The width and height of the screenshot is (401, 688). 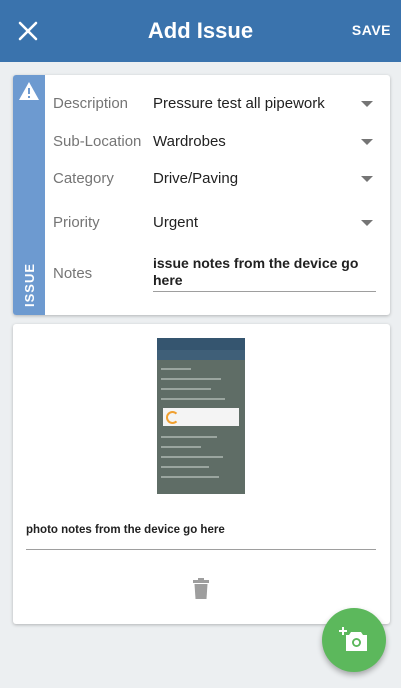 What do you see at coordinates (176, 222) in the screenshot?
I see `priority-value: Urgent` at bounding box center [176, 222].